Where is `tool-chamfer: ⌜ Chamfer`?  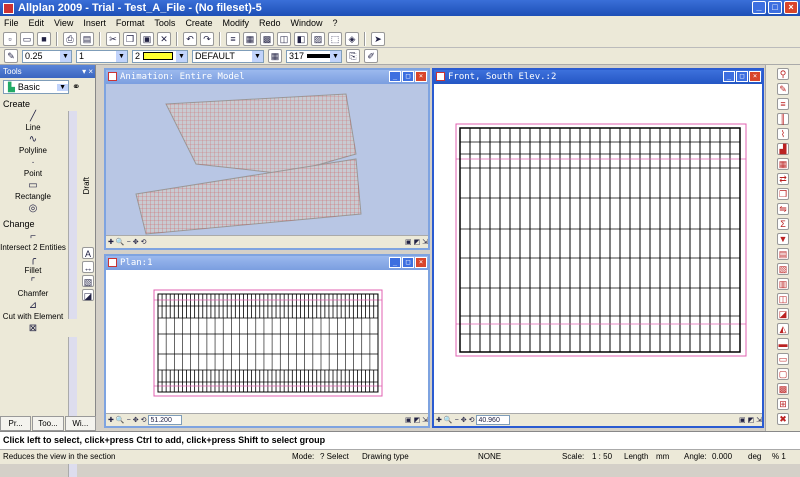 tool-chamfer: ⌜ Chamfer is located at coordinates (33, 288).